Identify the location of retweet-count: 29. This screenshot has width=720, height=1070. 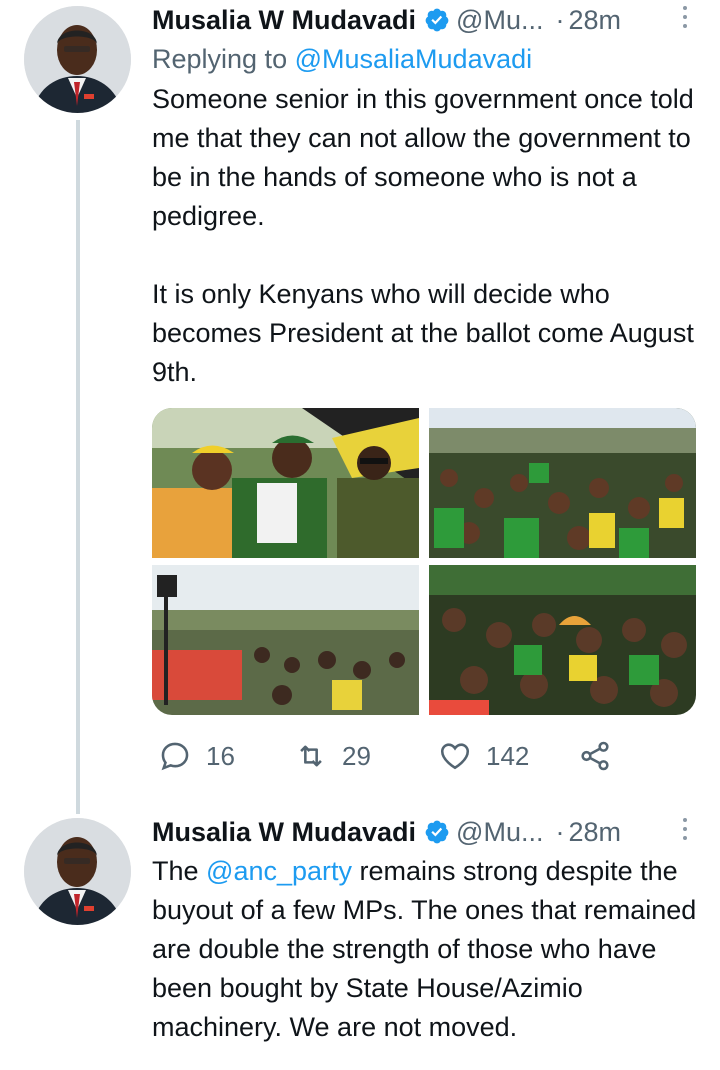
(356, 755).